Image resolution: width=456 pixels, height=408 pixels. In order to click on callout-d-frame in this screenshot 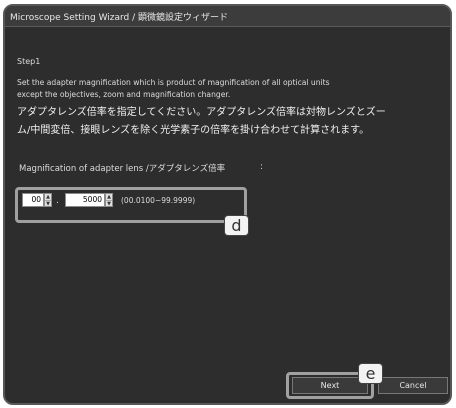, I will do `click(131, 205)`.